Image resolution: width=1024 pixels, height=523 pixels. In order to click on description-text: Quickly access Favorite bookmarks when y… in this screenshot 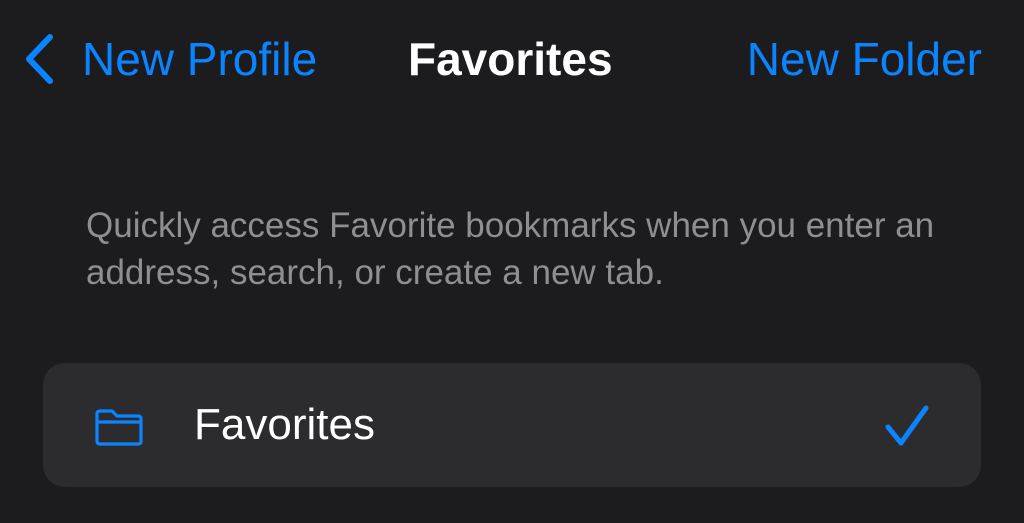, I will do `click(510, 249)`.